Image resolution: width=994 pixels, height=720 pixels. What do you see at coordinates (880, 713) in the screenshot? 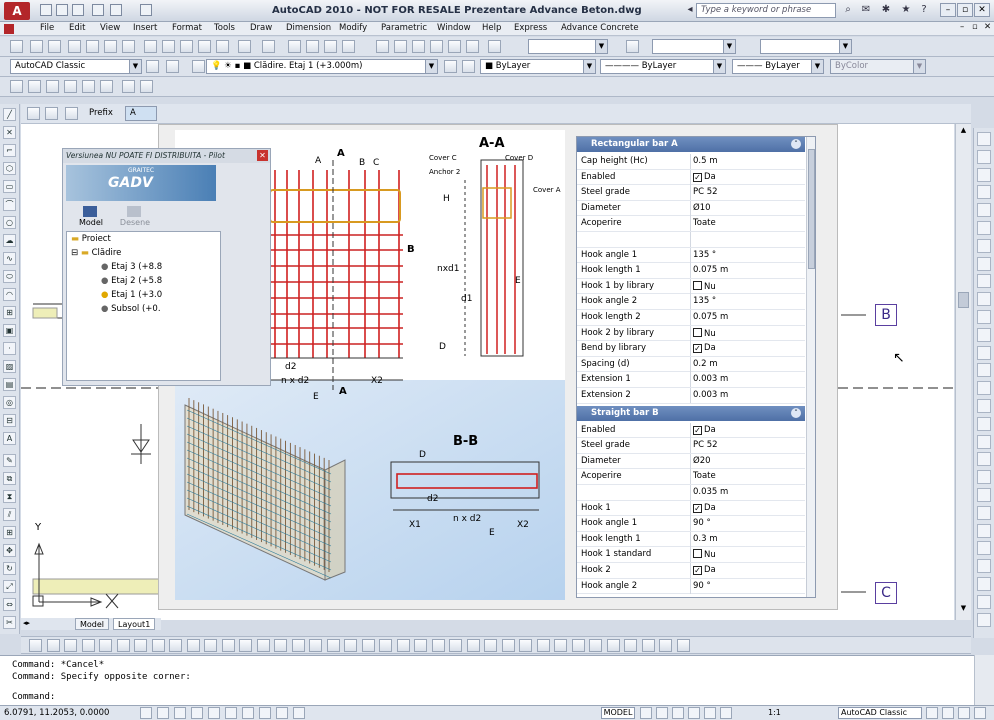
I see `workspace-switch: AutoCAD Classic` at bounding box center [880, 713].